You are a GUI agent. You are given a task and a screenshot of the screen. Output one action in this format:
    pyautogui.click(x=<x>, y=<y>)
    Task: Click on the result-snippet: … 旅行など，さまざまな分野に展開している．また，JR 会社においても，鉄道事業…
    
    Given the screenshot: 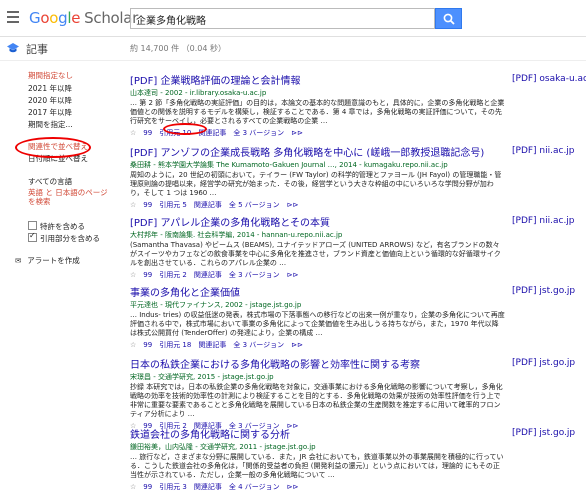 What is the action you would take?
    pyautogui.click(x=317, y=466)
    